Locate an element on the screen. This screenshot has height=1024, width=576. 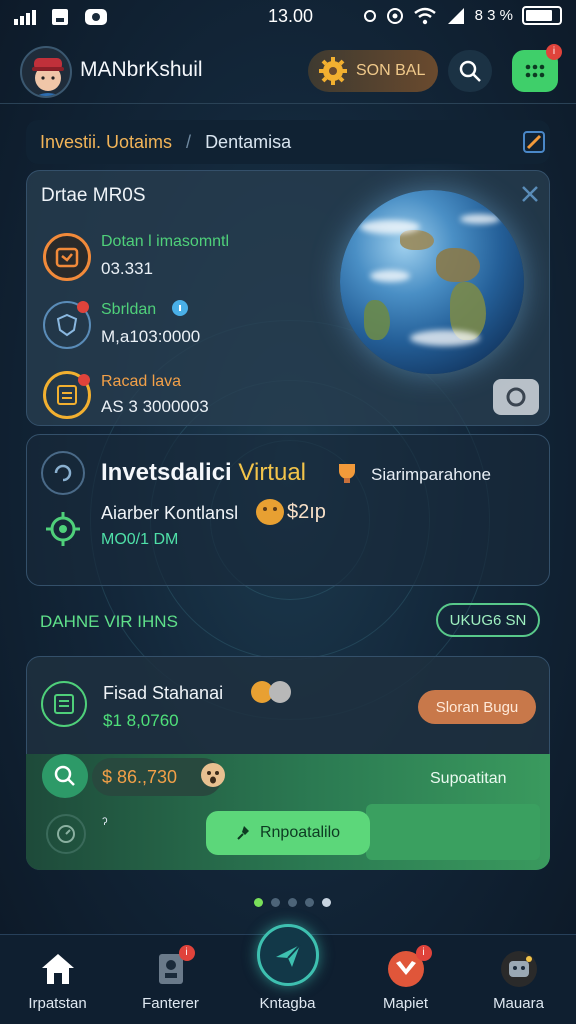
invest-metric: MO0/1 DM is located at coordinates (140, 539).